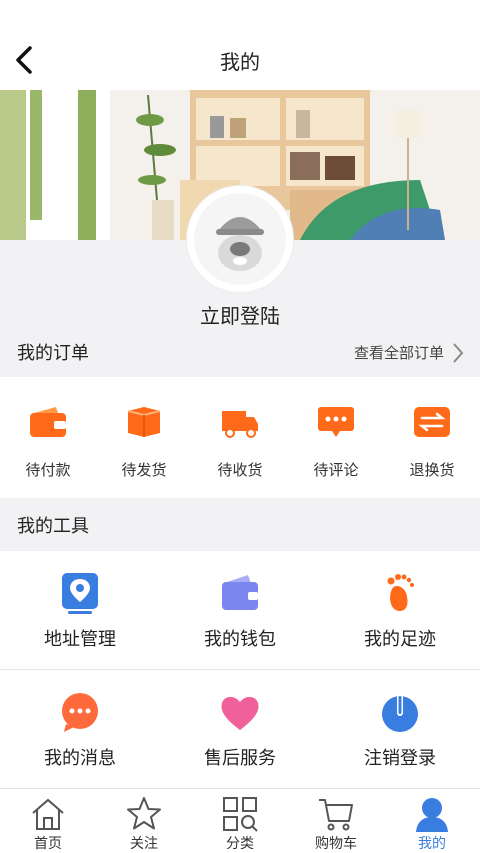 The height and width of the screenshot is (853, 480). I want to click on default-avatar-icon, so click(240, 239).